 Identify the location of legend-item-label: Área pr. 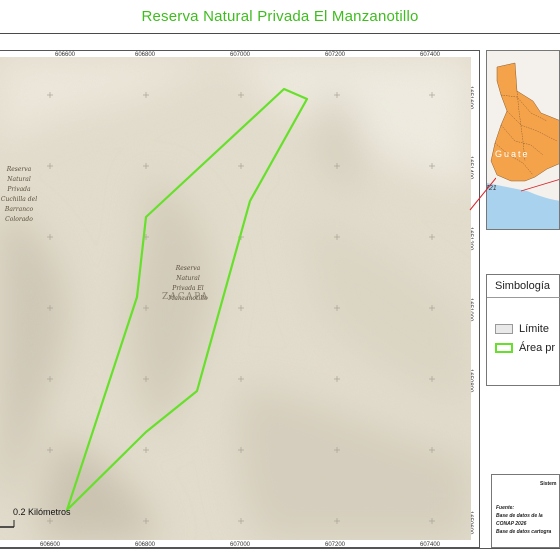
(537, 348).